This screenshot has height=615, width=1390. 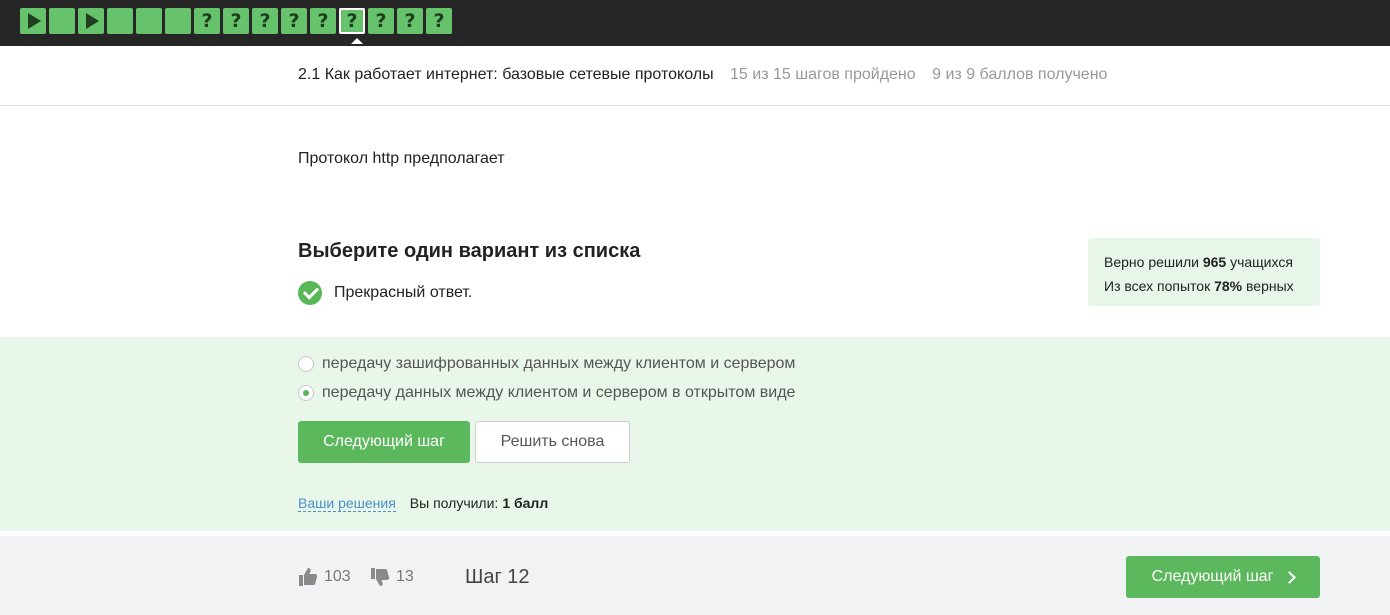 I want to click on radio-button-selected, so click(x=306, y=393).